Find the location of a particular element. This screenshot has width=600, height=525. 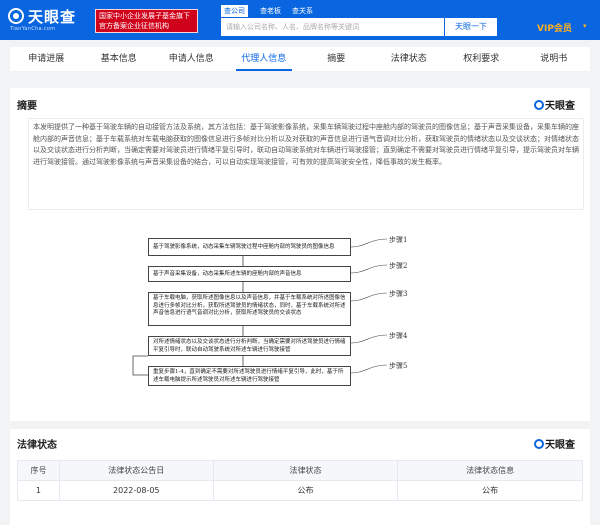

flow-step-5-label: 步骤5 is located at coordinates (398, 366).